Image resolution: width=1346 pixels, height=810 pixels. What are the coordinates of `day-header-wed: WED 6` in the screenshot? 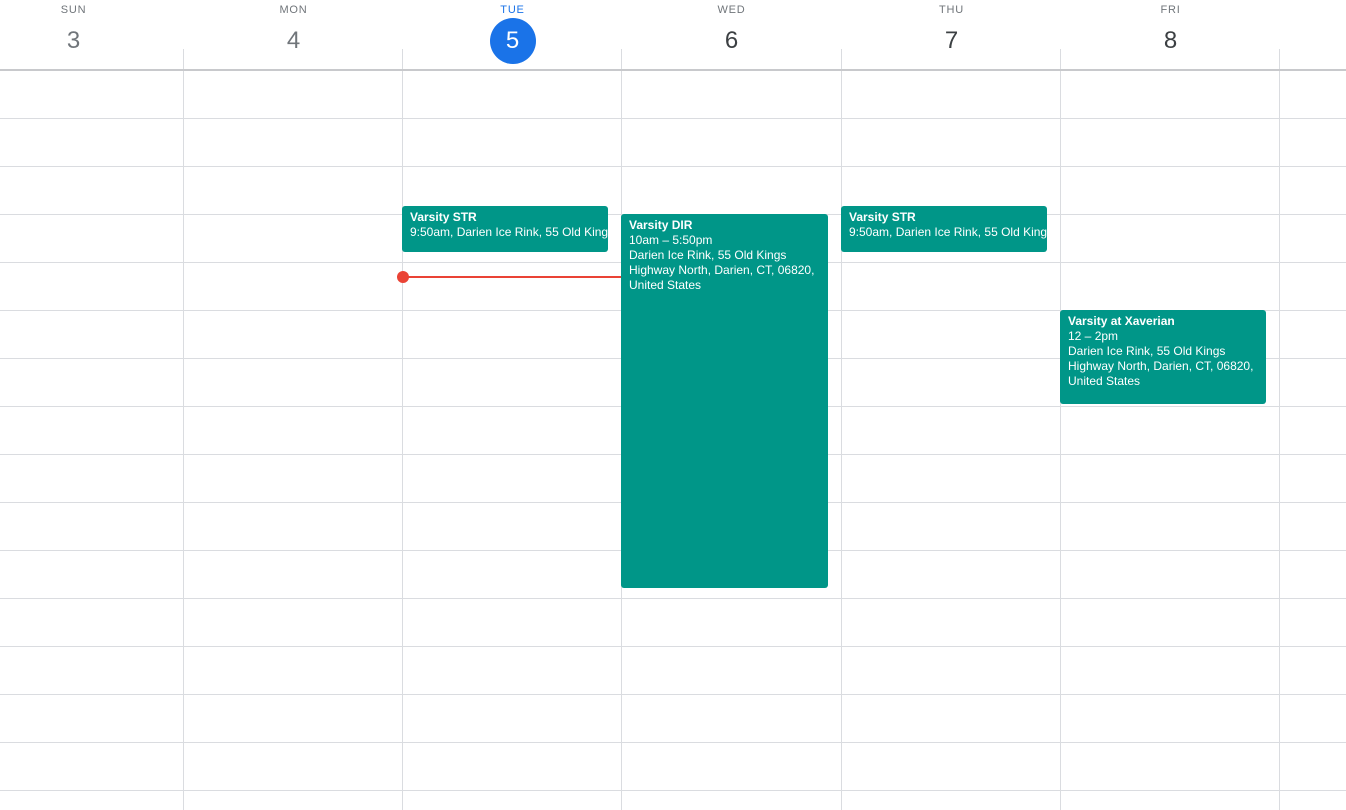 It's located at (731, 35).